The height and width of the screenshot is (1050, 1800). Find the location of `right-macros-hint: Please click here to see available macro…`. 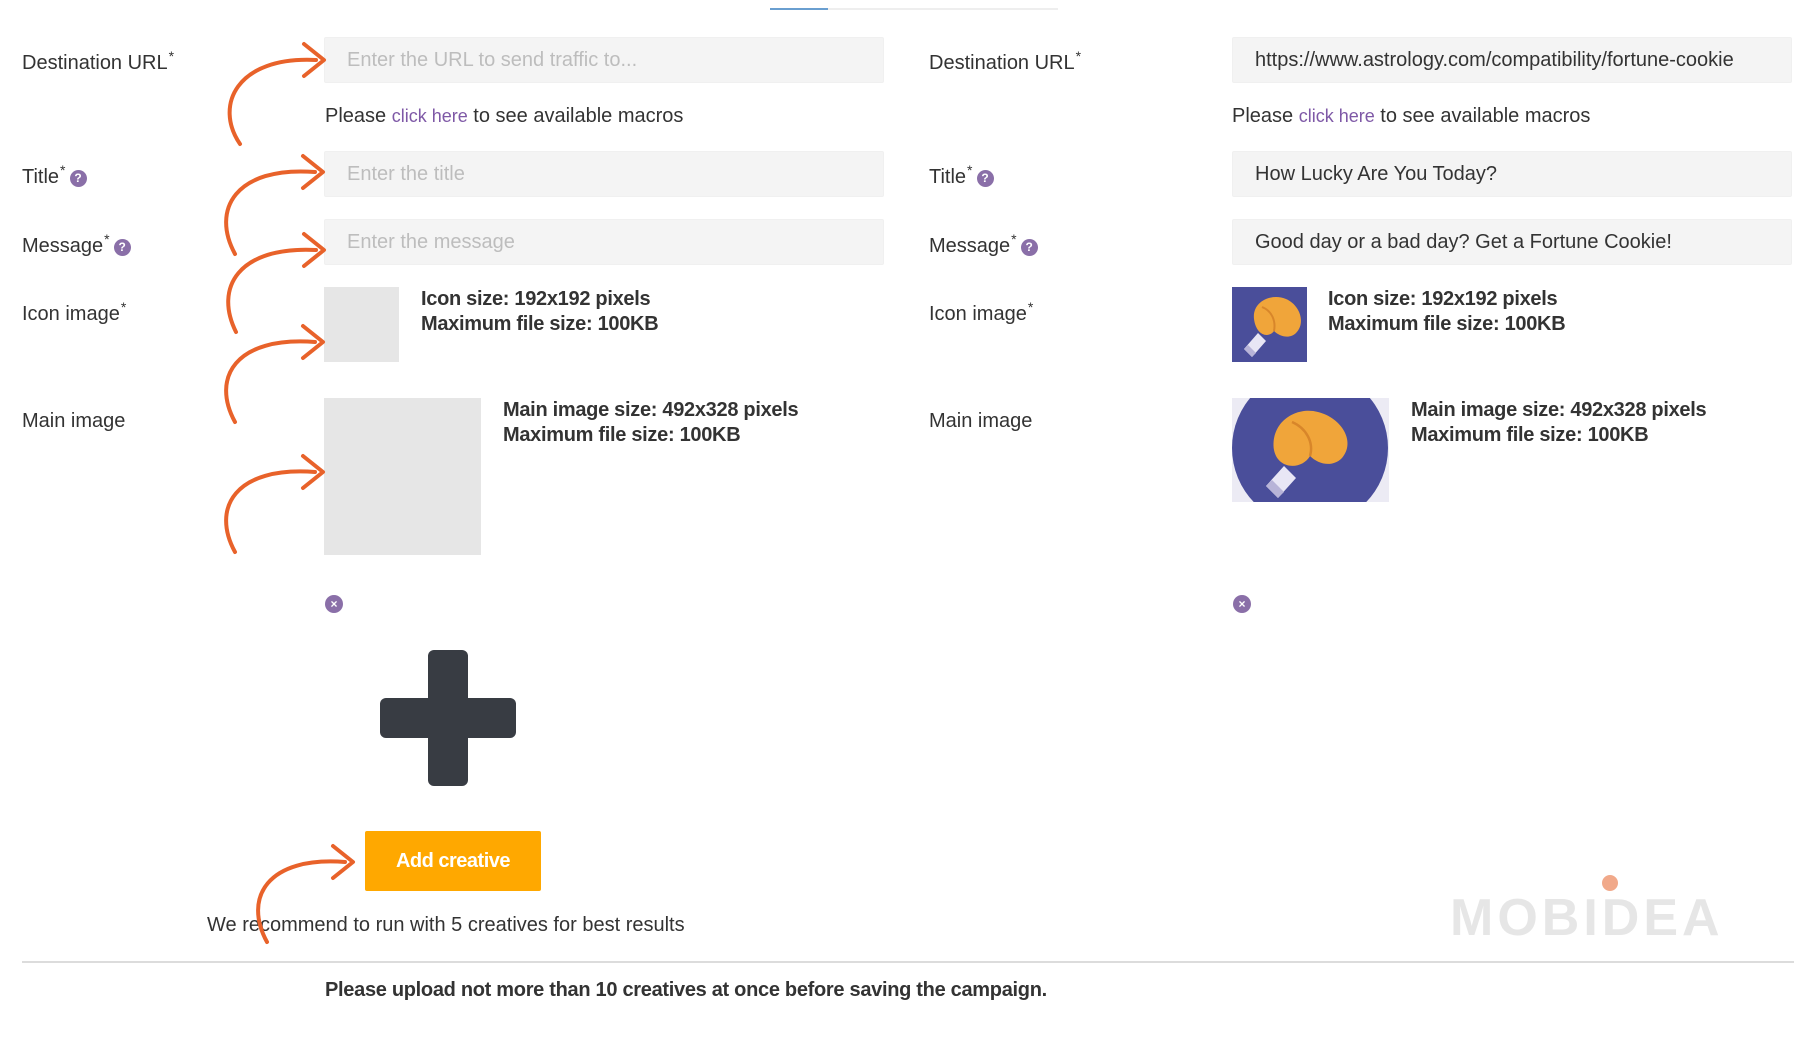

right-macros-hint: Please click here to see available macro… is located at coordinates (1411, 116).